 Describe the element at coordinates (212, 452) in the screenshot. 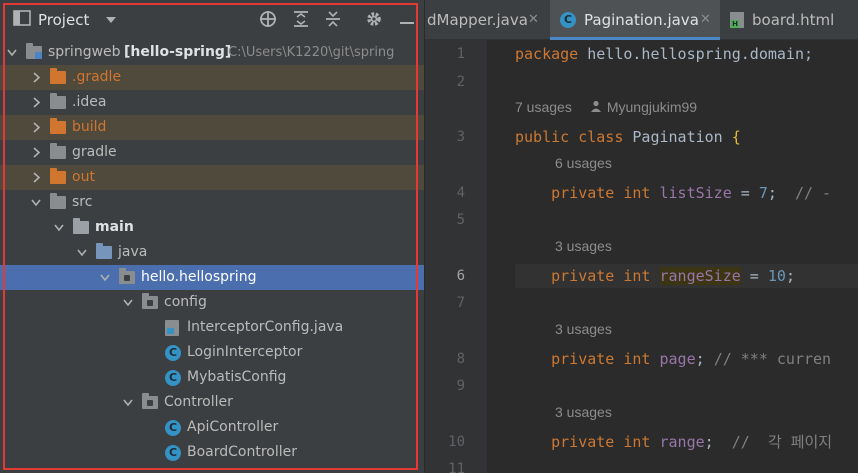

I see `tree-item: C BoardController` at that location.